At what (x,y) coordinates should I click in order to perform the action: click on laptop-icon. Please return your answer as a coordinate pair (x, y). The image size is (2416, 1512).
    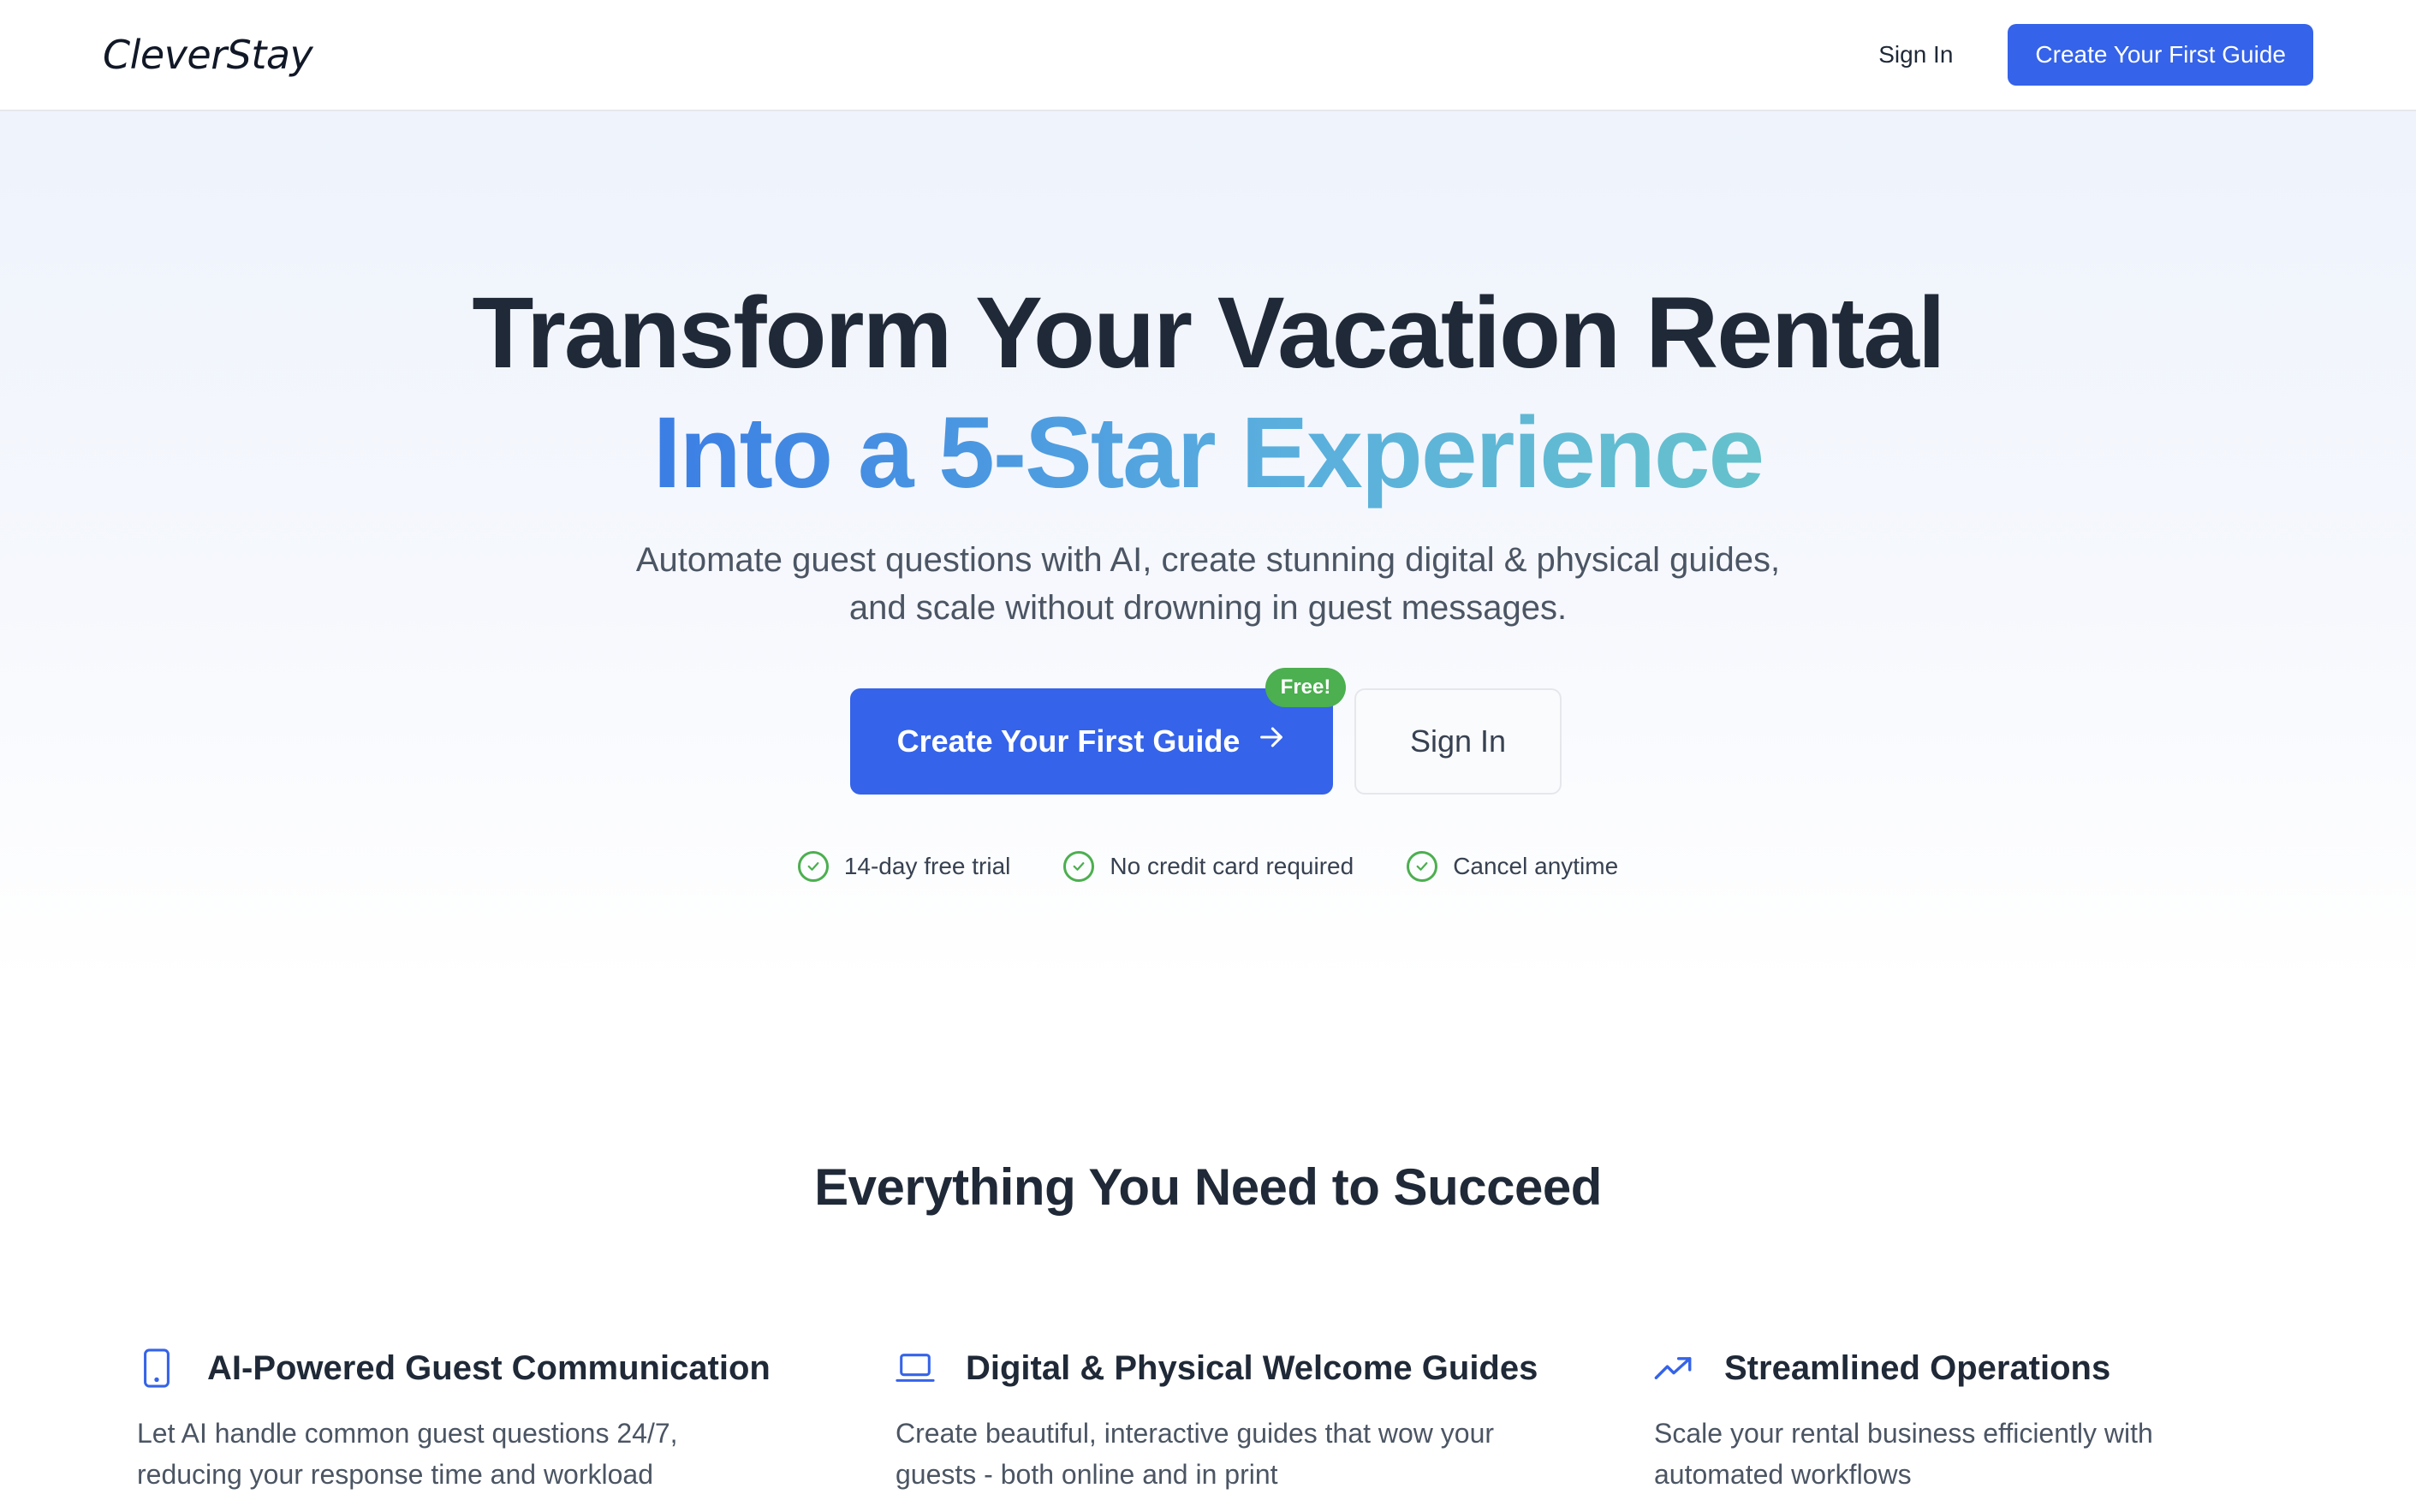
    Looking at the image, I should click on (915, 1368).